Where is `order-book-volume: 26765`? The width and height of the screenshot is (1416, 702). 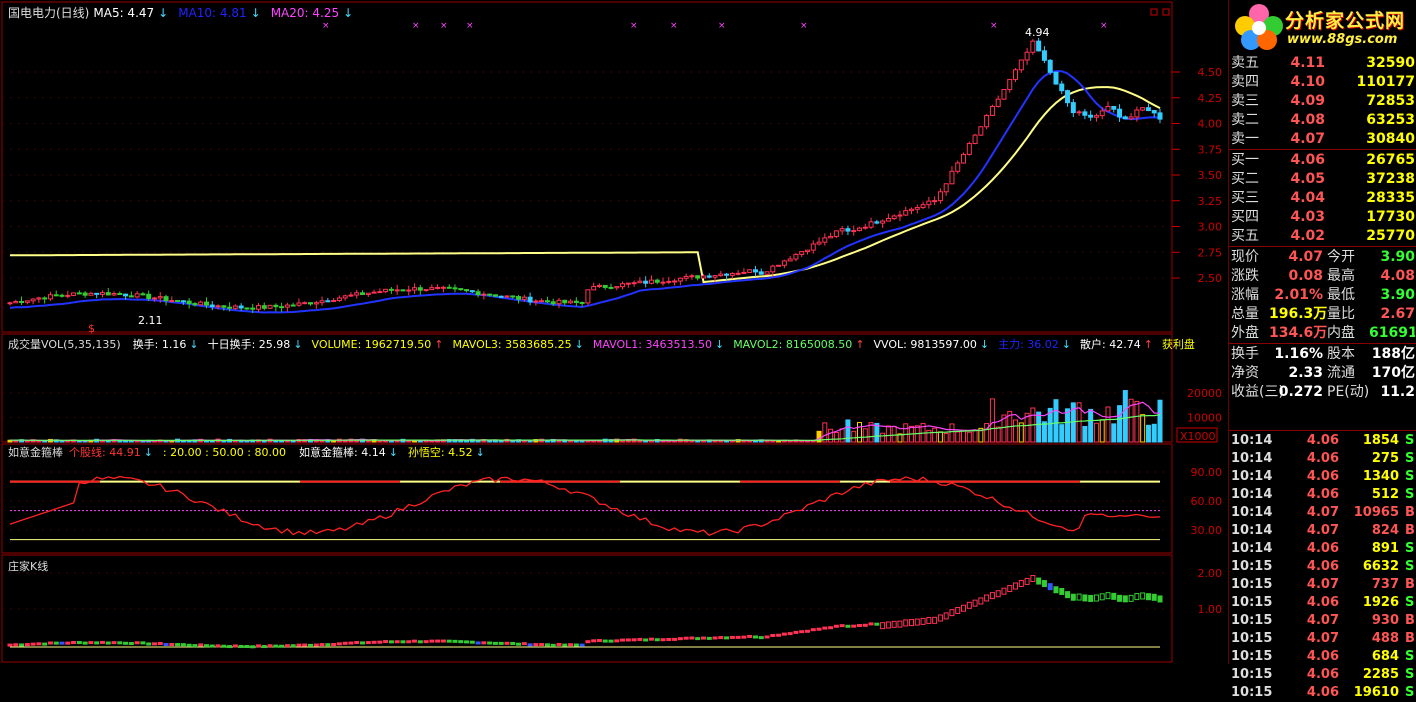
order-book-volume: 26765 is located at coordinates (1390, 160).